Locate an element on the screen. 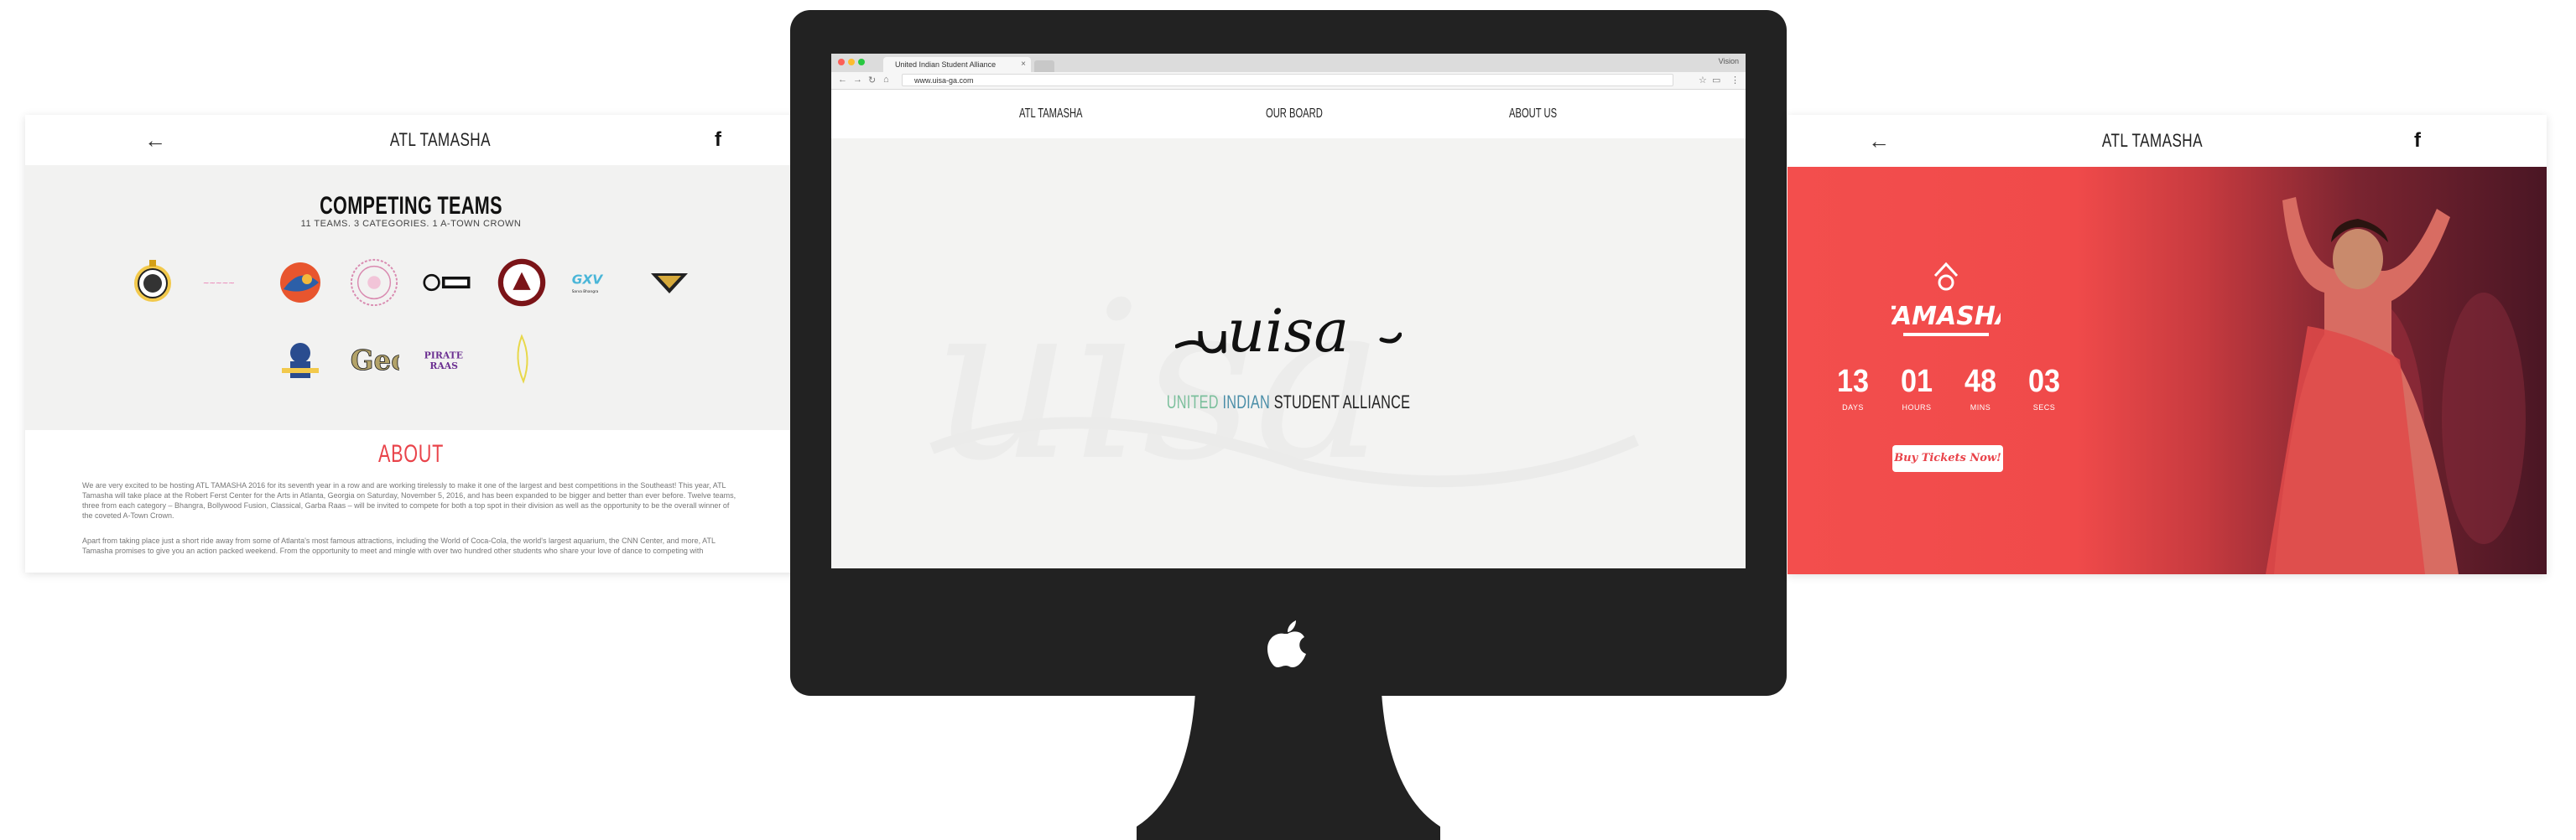 The image size is (2576, 840). tab-title: United Indian Student Alliance is located at coordinates (946, 64).